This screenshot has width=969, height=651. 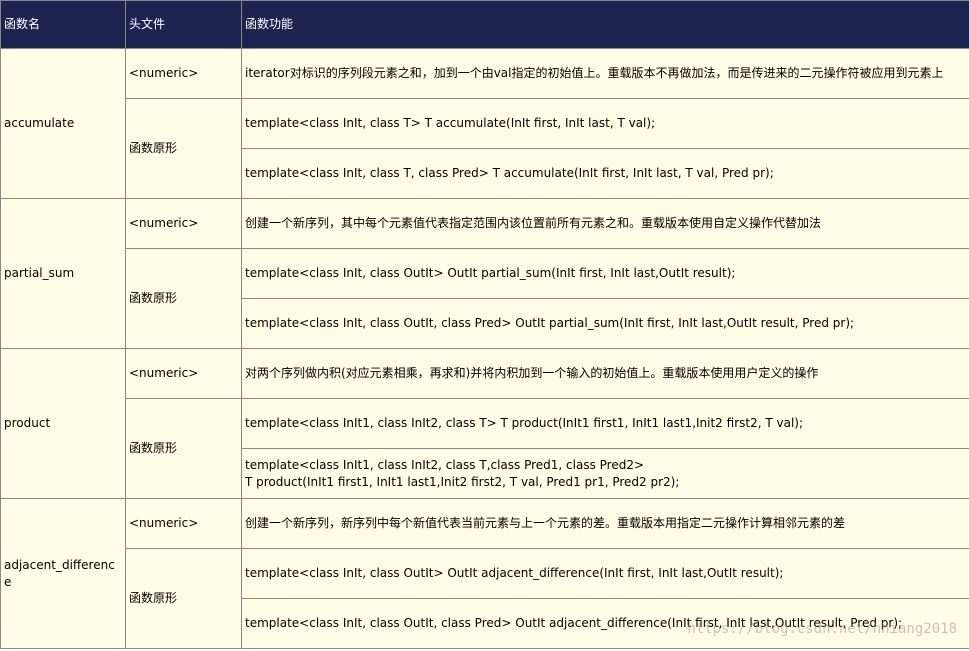 What do you see at coordinates (183, 24) in the screenshot?
I see `header-header-file: 头文件` at bounding box center [183, 24].